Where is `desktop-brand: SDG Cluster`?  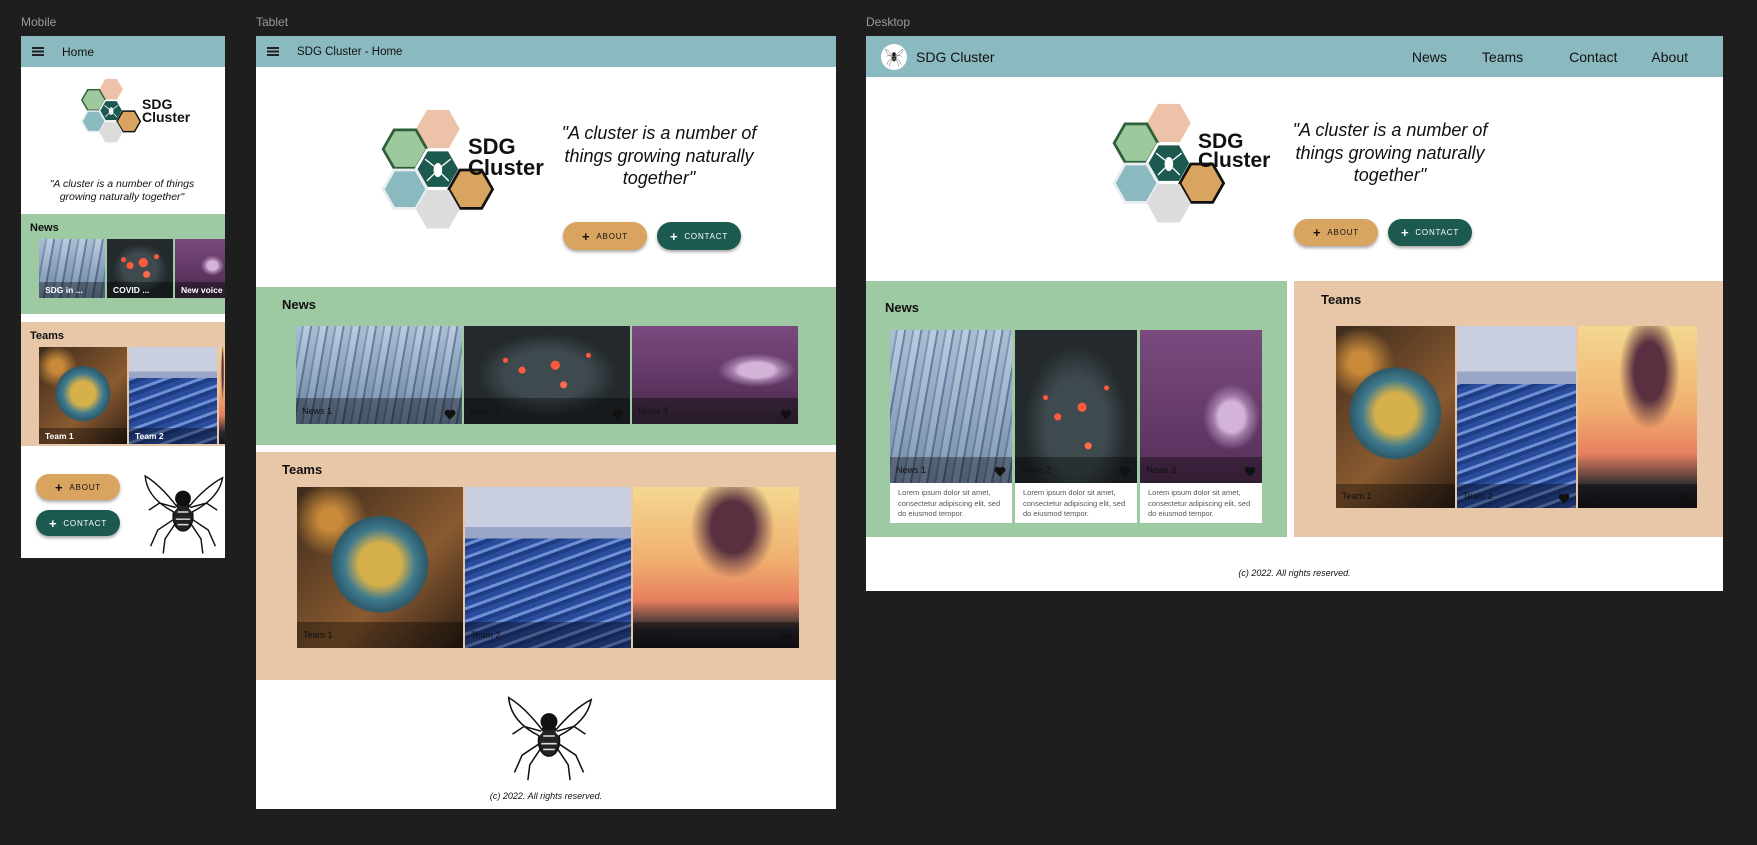 desktop-brand: SDG Cluster is located at coordinates (955, 57).